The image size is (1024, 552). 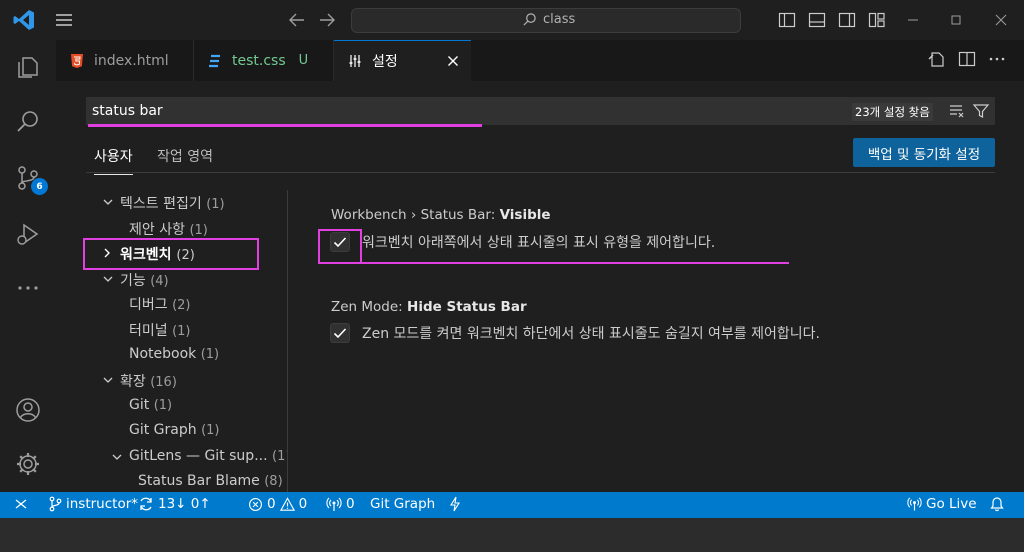 What do you see at coordinates (967, 59) in the screenshot?
I see `split-editor-icon` at bounding box center [967, 59].